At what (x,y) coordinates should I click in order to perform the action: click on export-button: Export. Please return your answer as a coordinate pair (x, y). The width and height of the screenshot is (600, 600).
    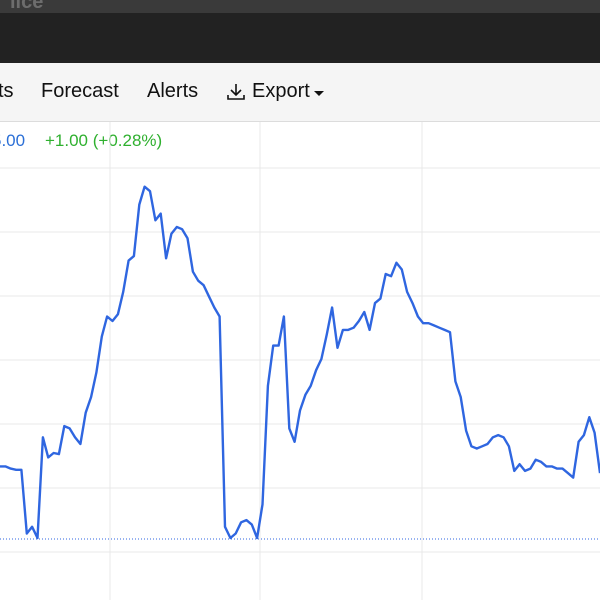
    Looking at the image, I should click on (275, 91).